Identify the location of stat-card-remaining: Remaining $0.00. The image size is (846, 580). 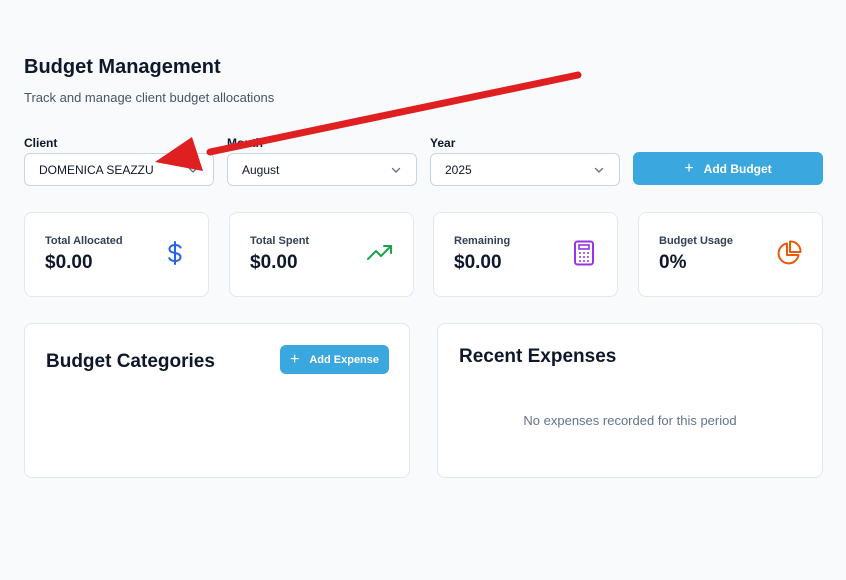
(525, 254).